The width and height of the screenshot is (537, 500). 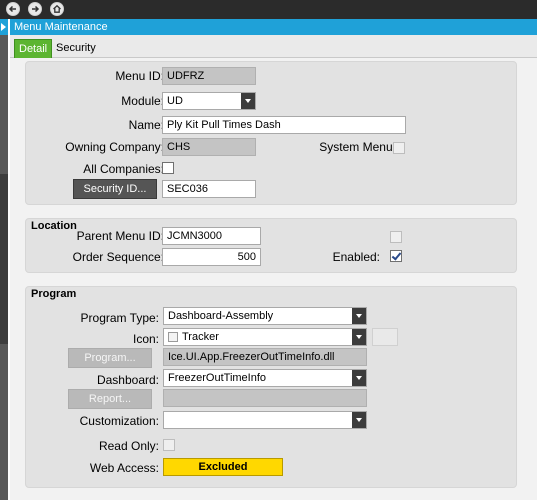 I want to click on icon-preview, so click(x=385, y=337).